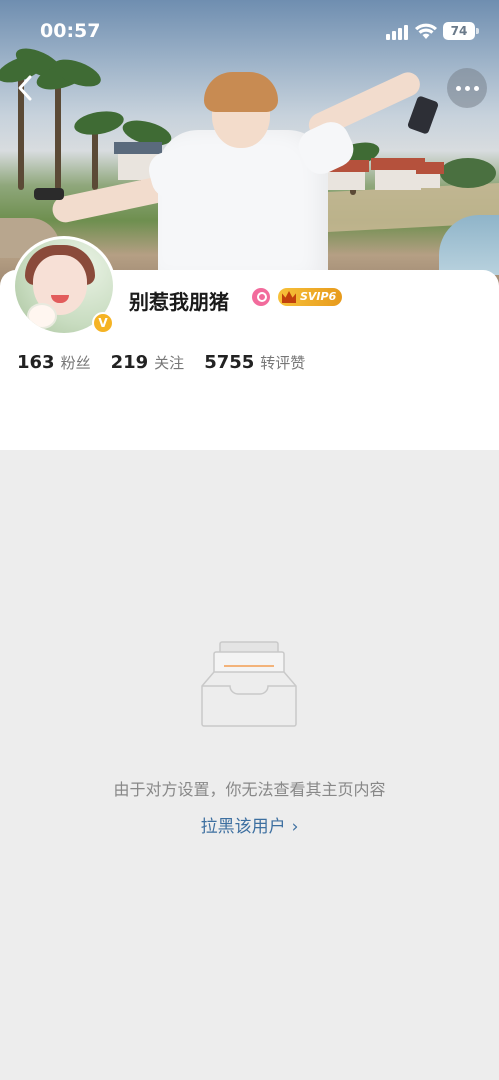 The height and width of the screenshot is (1080, 499). Describe the element at coordinates (289, 297) in the screenshot. I see `crown-icon` at that location.